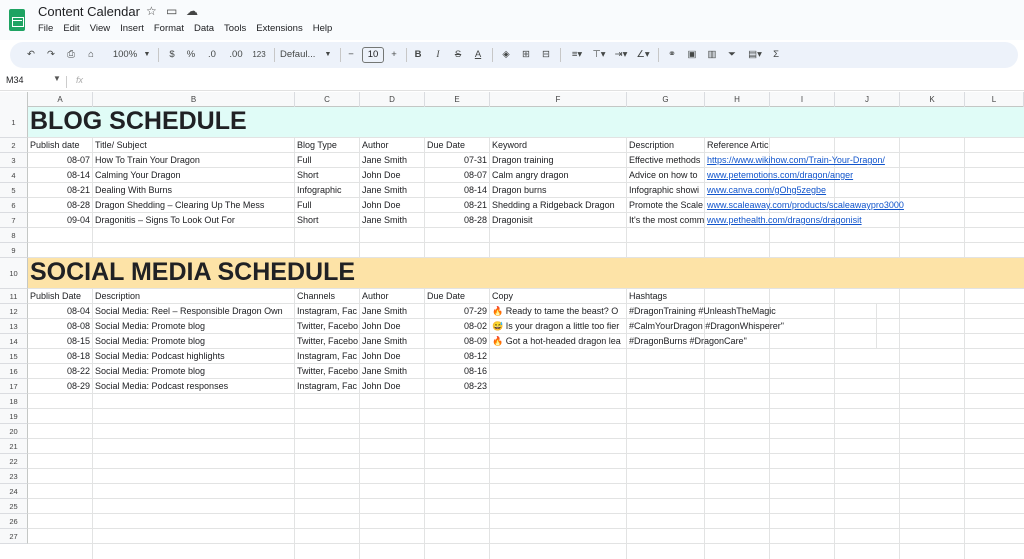  What do you see at coordinates (599, 55) in the screenshot?
I see `vertical-align-icon: ⊤▾` at bounding box center [599, 55].